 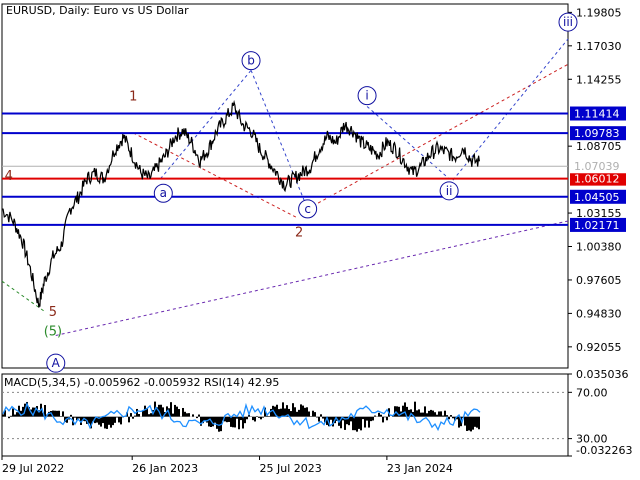 What do you see at coordinates (597, 166) in the screenshot?
I see `level-label: 1.07039` at bounding box center [597, 166].